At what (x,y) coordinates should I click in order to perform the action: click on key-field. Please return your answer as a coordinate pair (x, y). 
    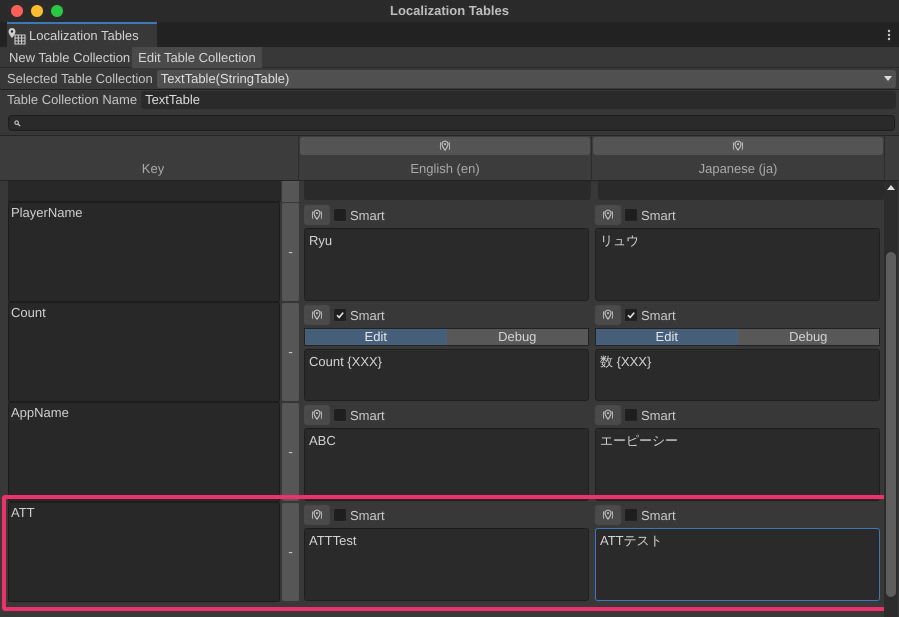
    Looking at the image, I should click on (144, 191).